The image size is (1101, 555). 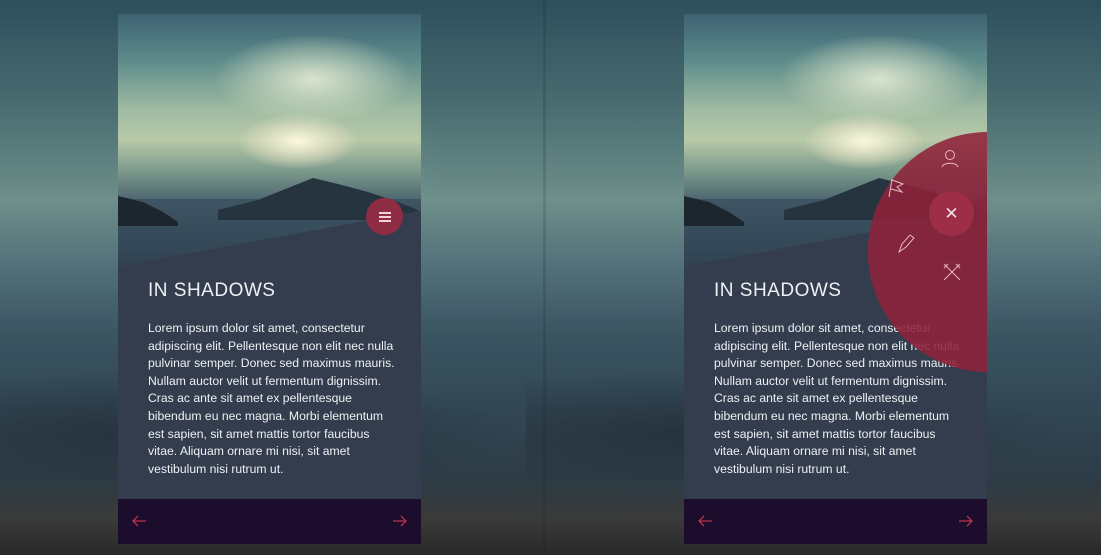 What do you see at coordinates (544, 277) in the screenshot?
I see `divider` at bounding box center [544, 277].